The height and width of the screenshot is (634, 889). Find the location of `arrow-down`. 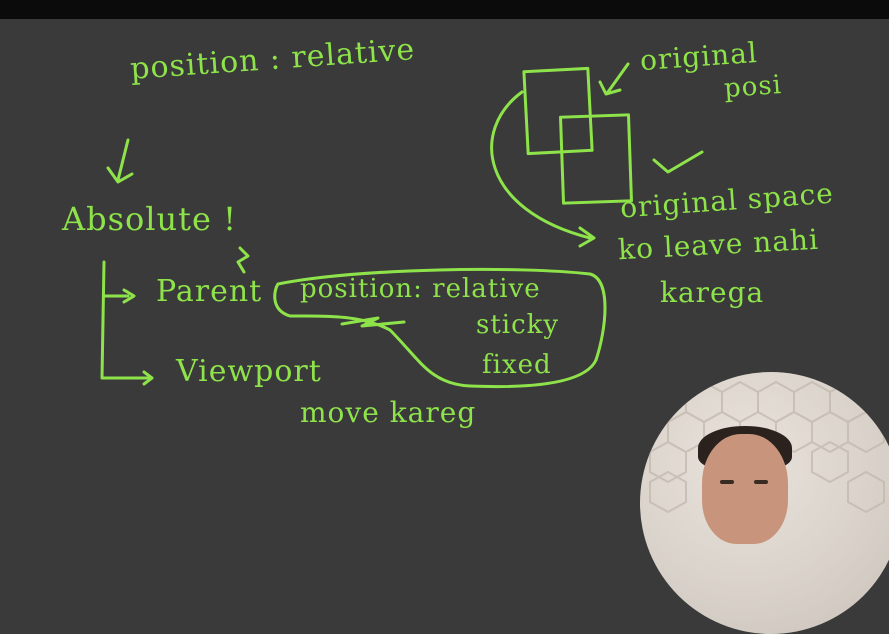

arrow-down is located at coordinates (120, 161).